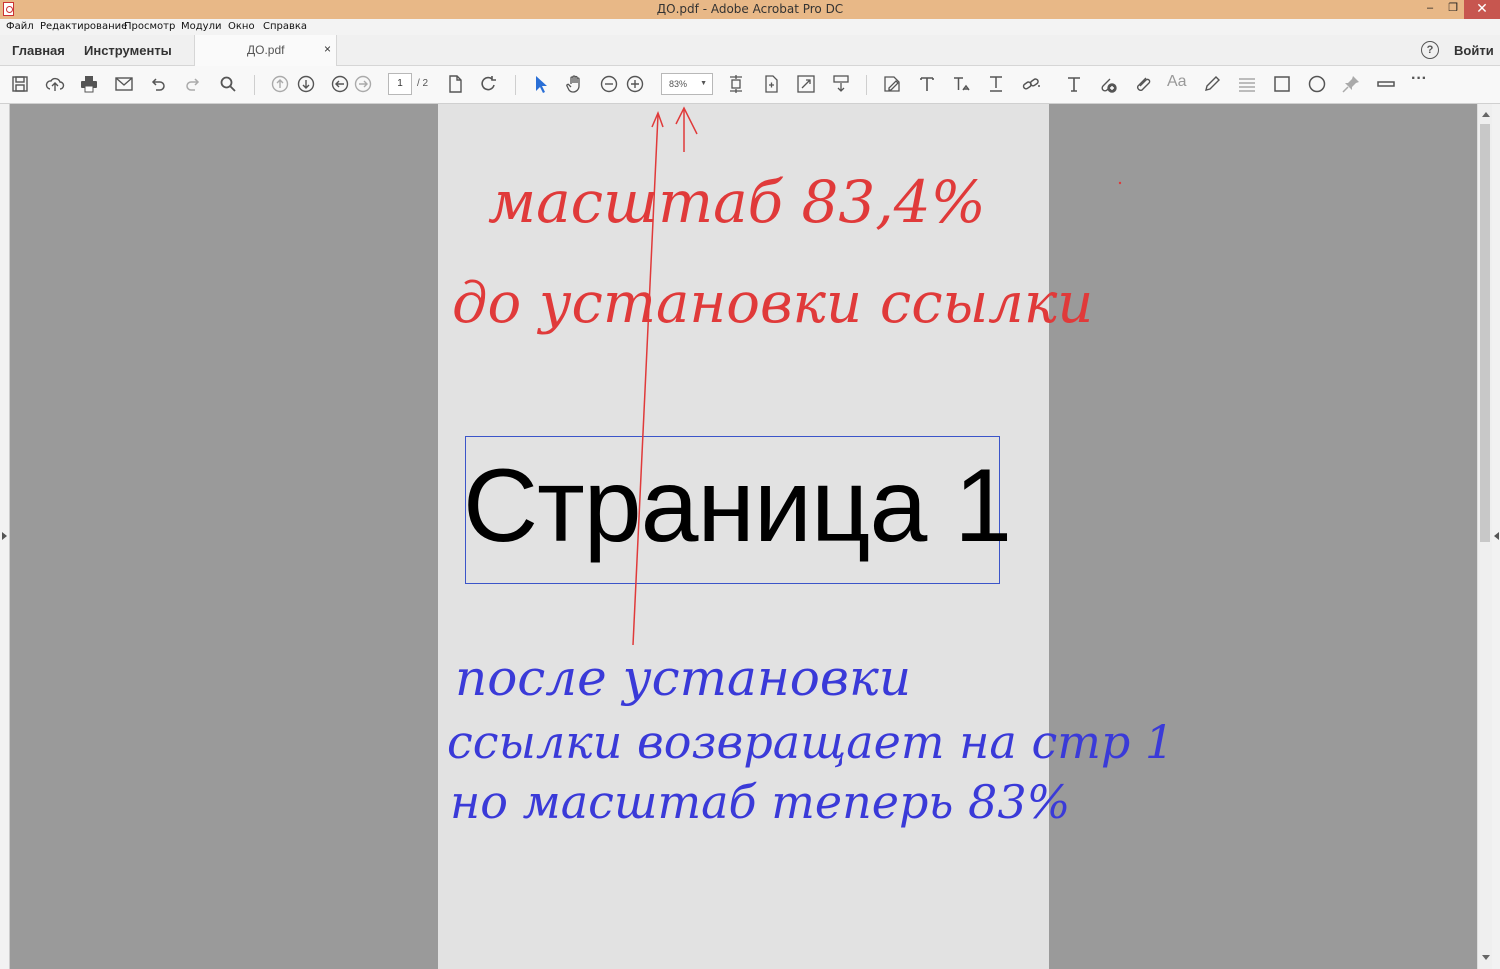 The width and height of the screenshot is (1500, 969). Describe the element at coordinates (201, 26) in the screenshot. I see `menu-plugins: Модули` at that location.